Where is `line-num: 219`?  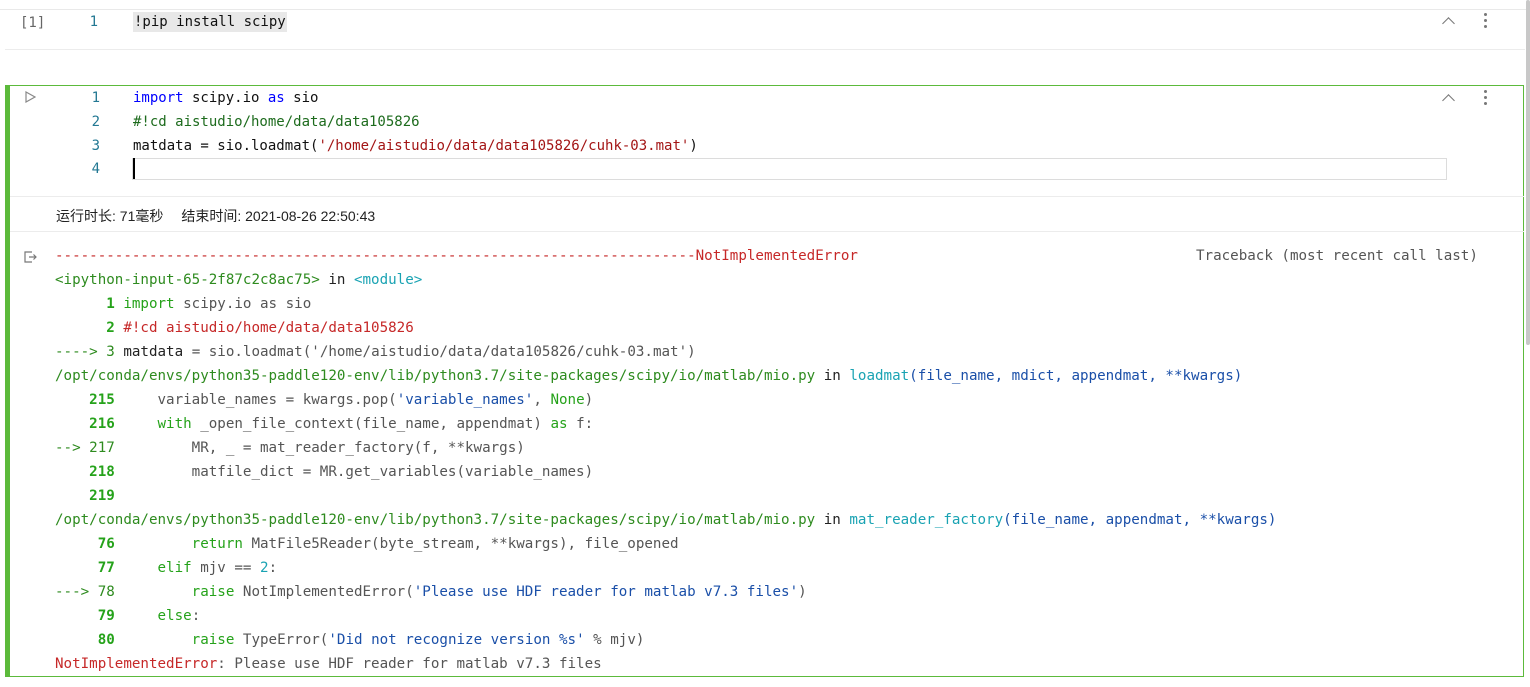 line-num: 219 is located at coordinates (89, 496).